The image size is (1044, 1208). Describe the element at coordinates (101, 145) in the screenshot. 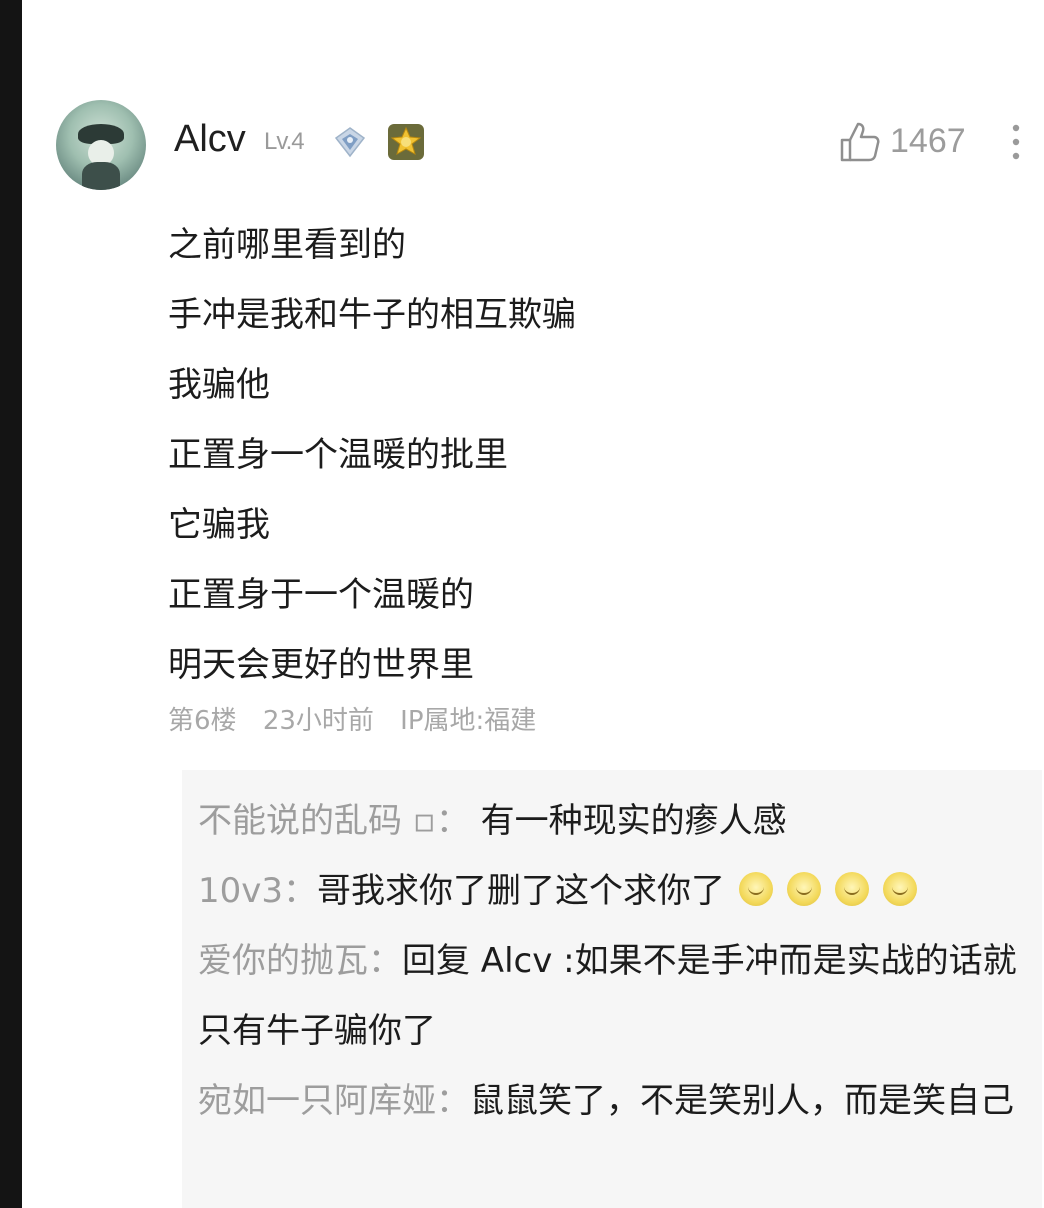

I see `avatar` at that location.